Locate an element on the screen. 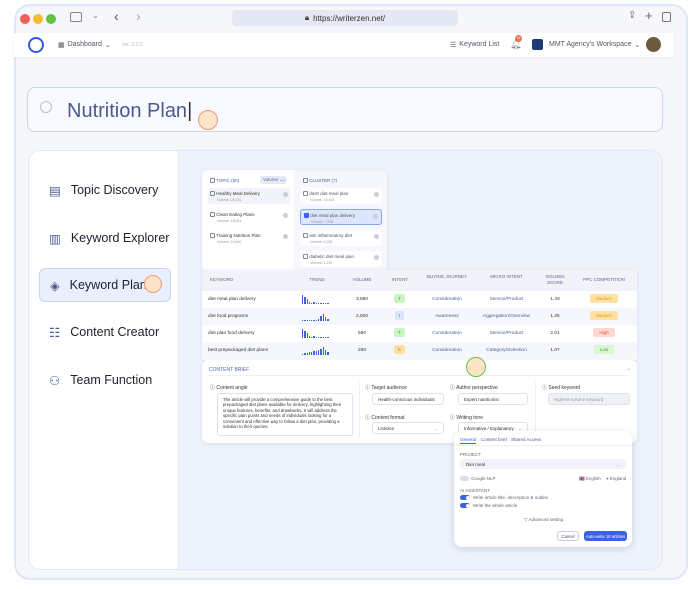  author-perspective-input: Expert nutritionist is located at coordinates (493, 399).